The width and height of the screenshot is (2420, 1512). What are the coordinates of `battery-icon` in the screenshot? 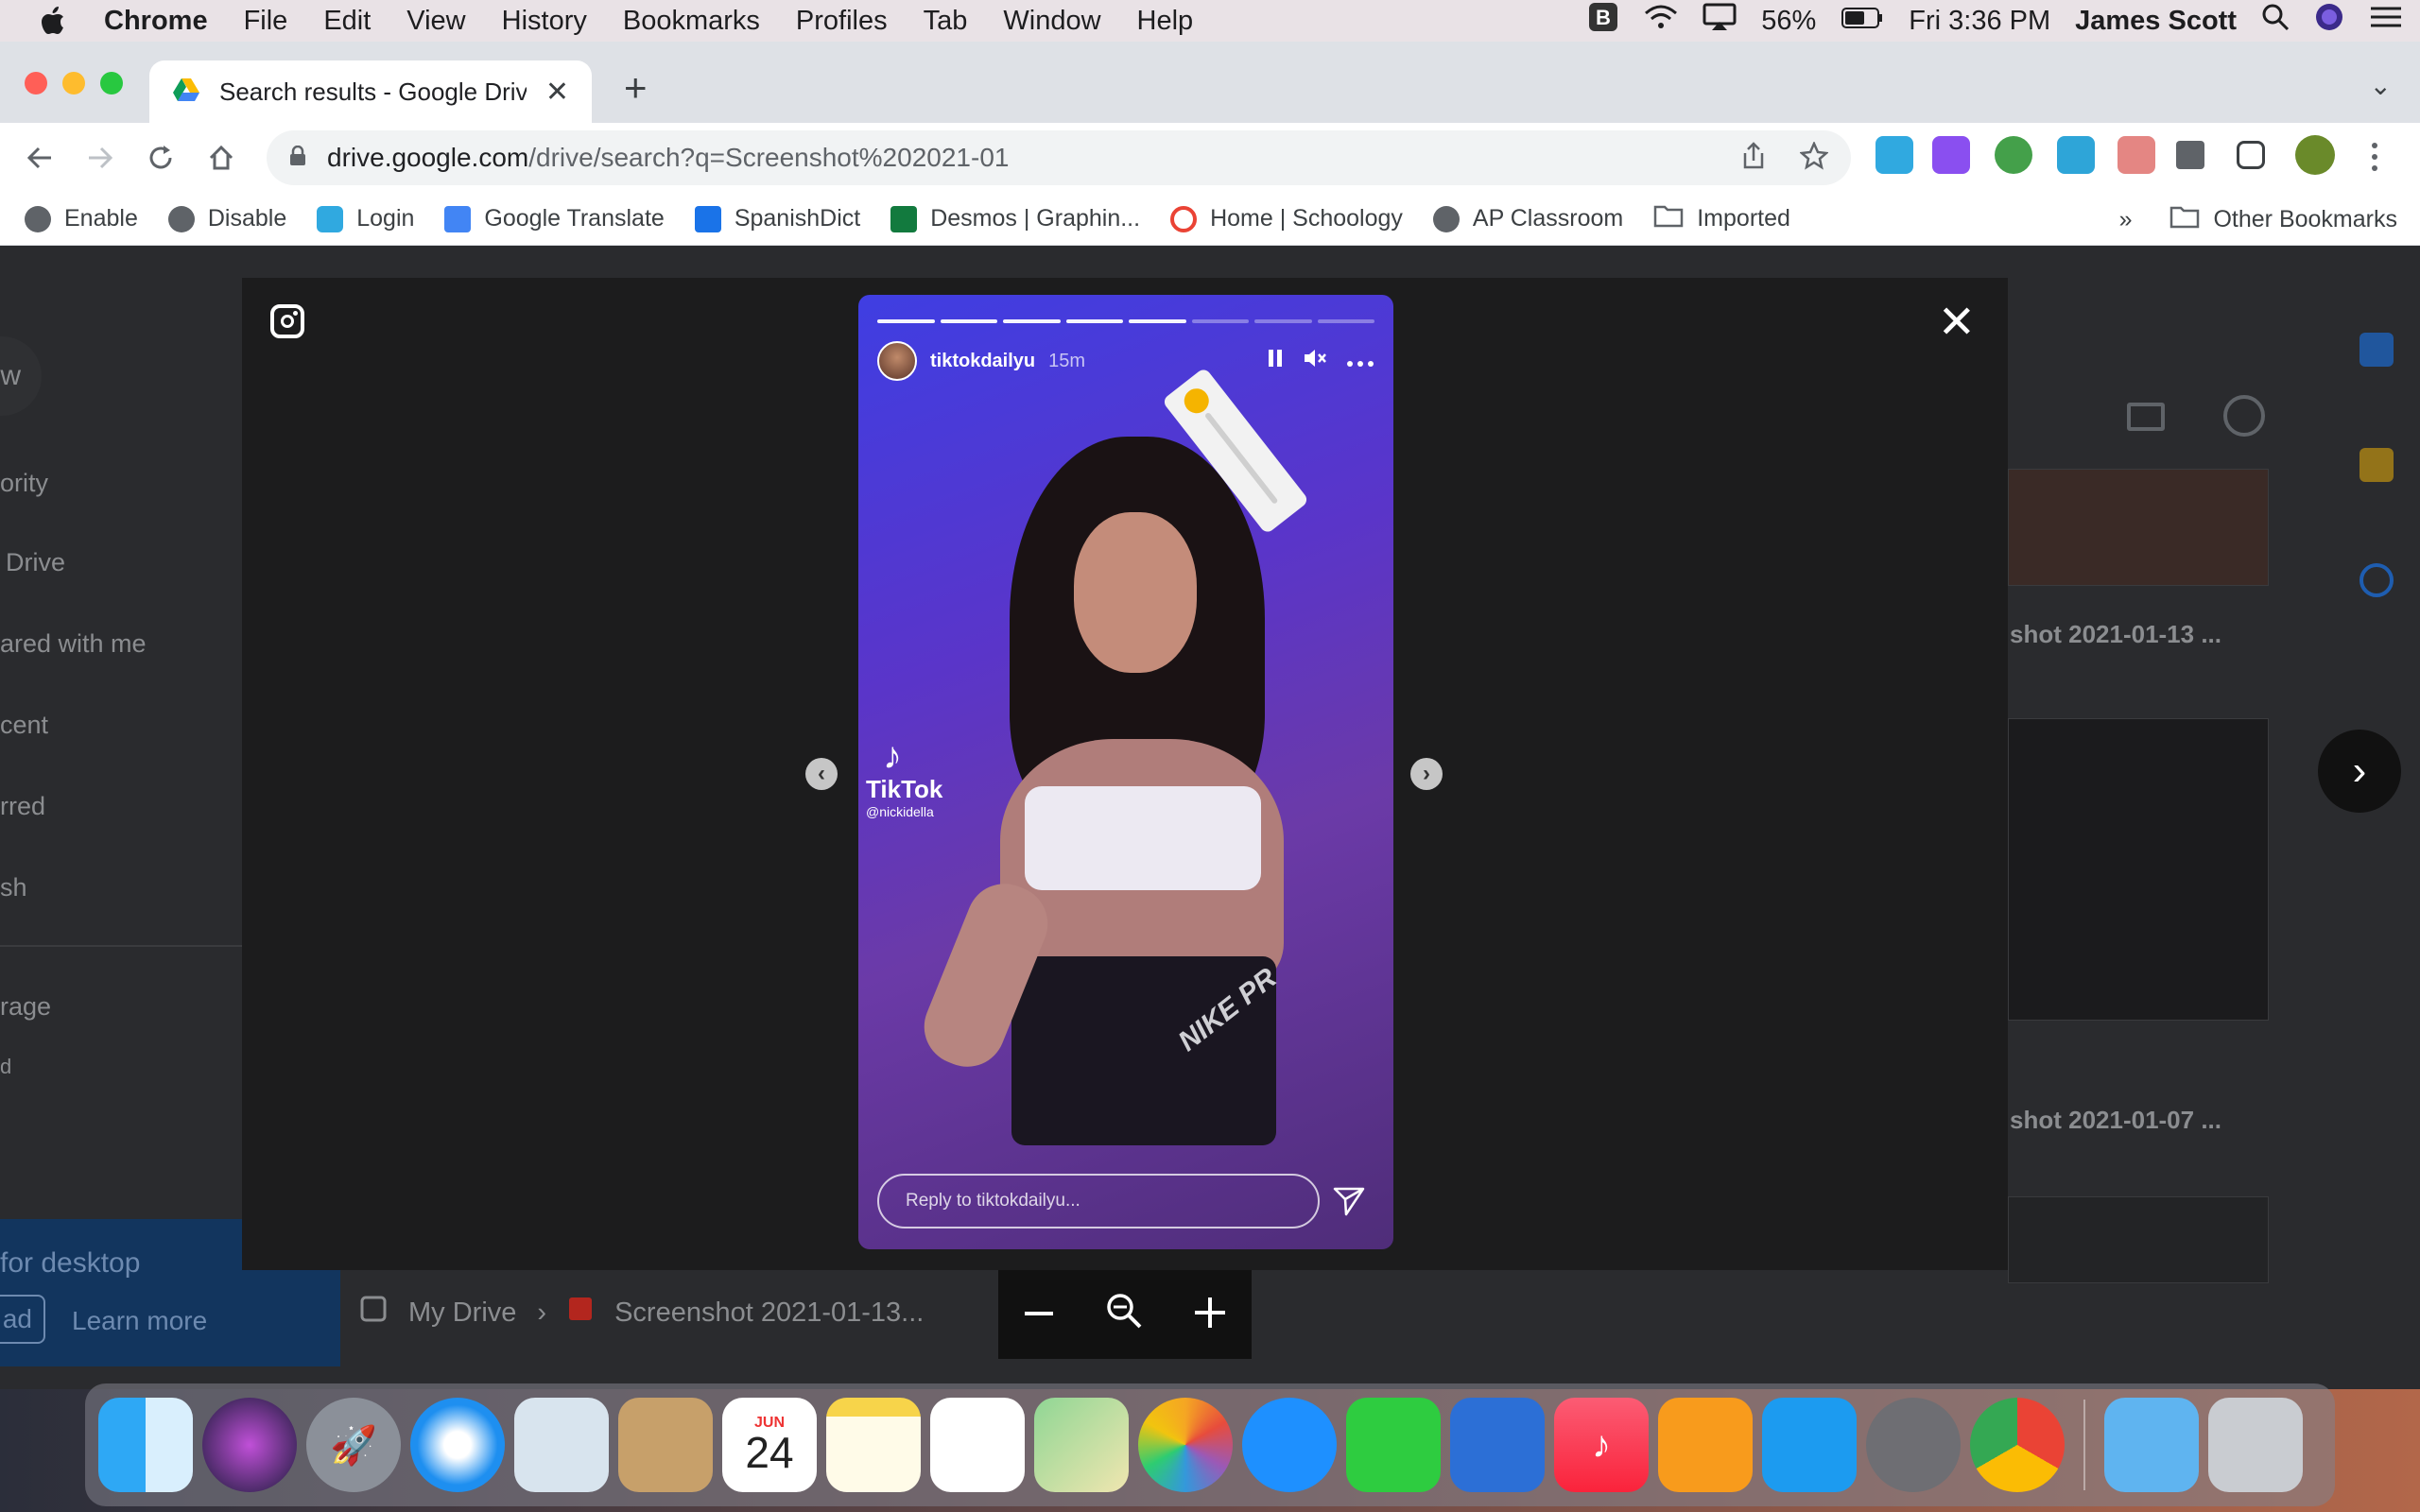 It's located at (1862, 21).